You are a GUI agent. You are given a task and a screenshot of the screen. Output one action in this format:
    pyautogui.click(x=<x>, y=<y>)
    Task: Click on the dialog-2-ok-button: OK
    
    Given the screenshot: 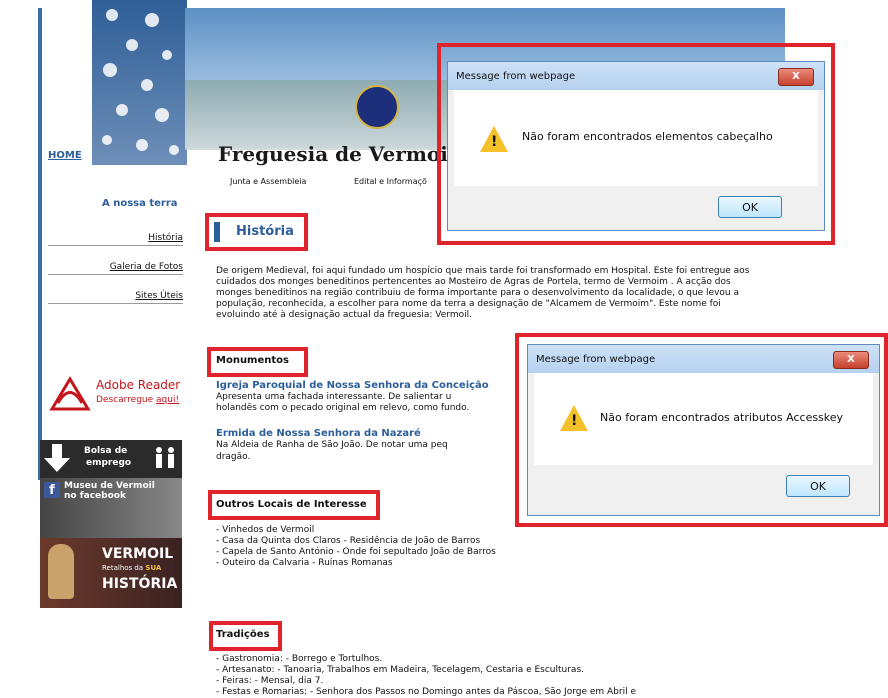 What is the action you would take?
    pyautogui.click(x=818, y=486)
    